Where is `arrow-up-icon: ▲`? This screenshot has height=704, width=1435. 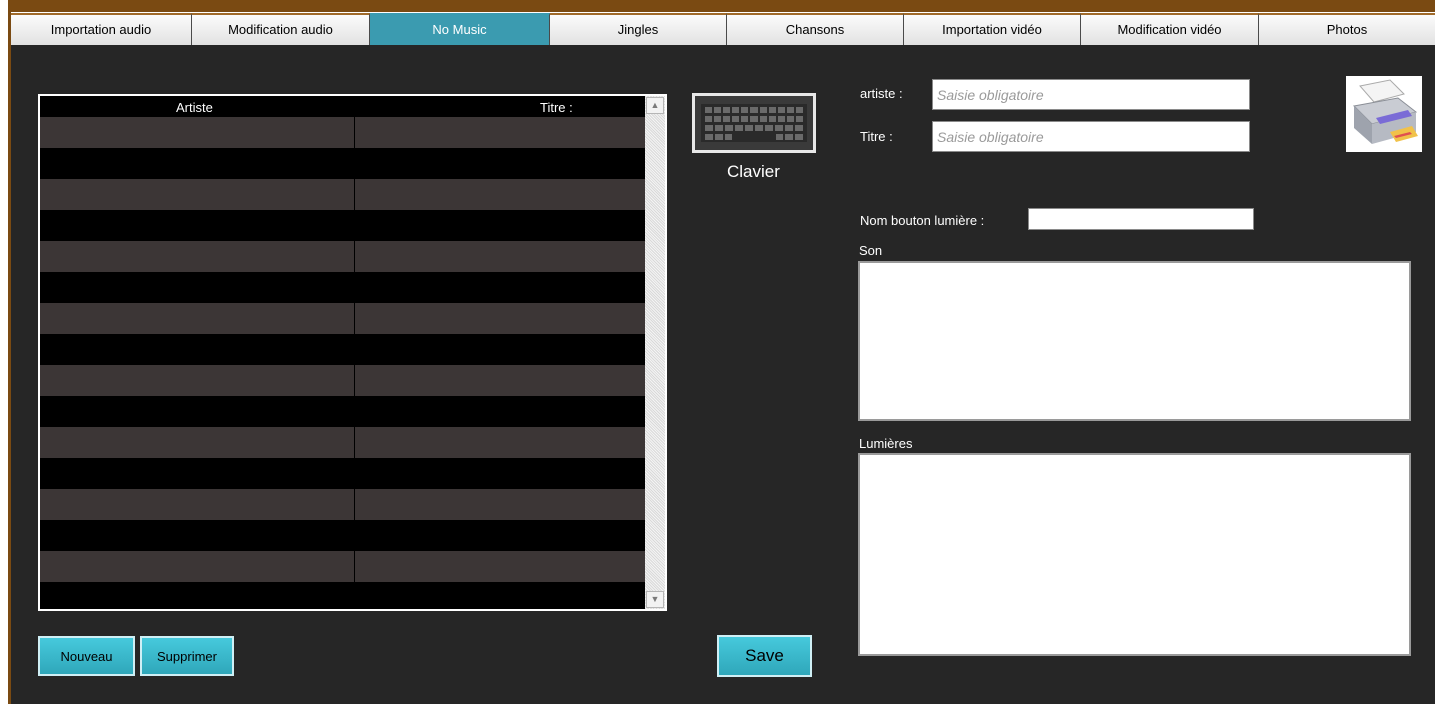 arrow-up-icon: ▲ is located at coordinates (655, 105).